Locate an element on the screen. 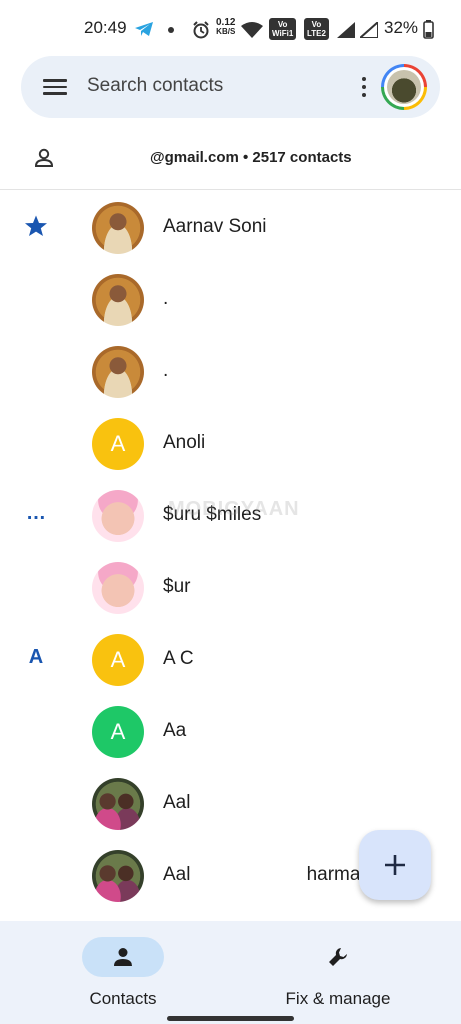 The width and height of the screenshot is (461, 1024). telegram-icon is located at coordinates (144, 31).